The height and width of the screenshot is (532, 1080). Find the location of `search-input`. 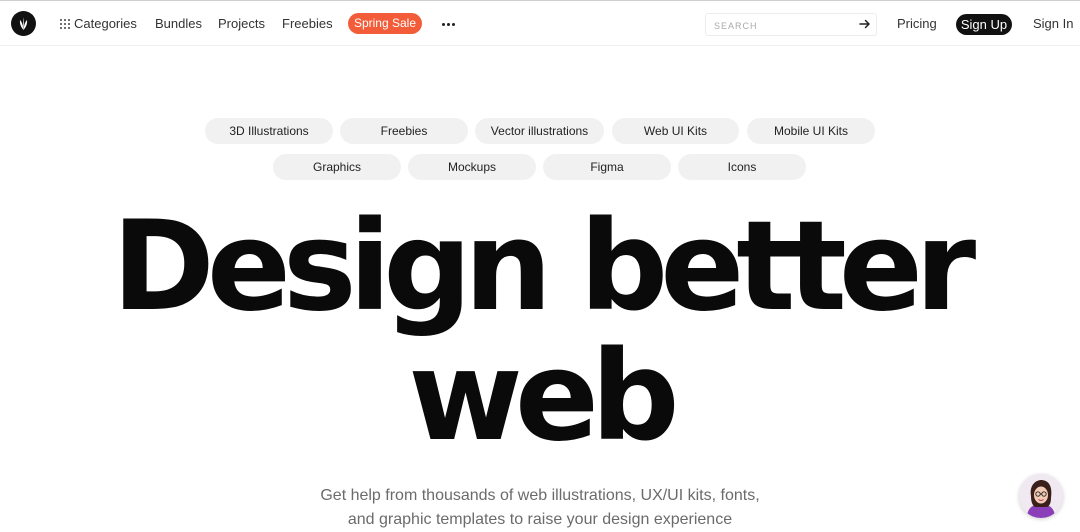

search-input is located at coordinates (784, 25).